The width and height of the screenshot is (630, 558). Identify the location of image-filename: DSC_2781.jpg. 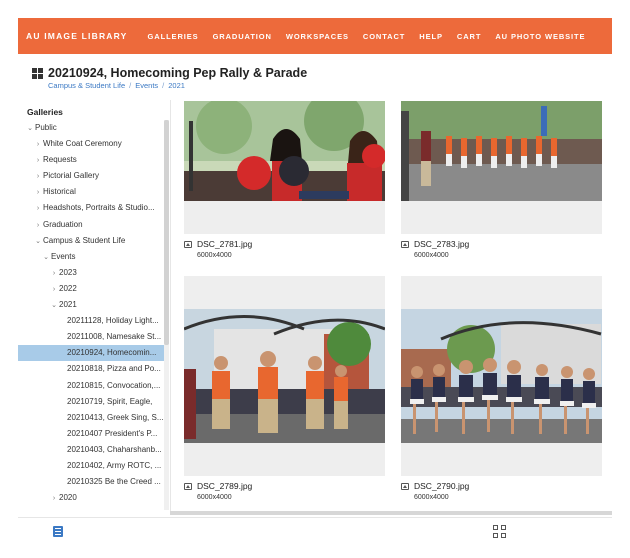
(224, 244).